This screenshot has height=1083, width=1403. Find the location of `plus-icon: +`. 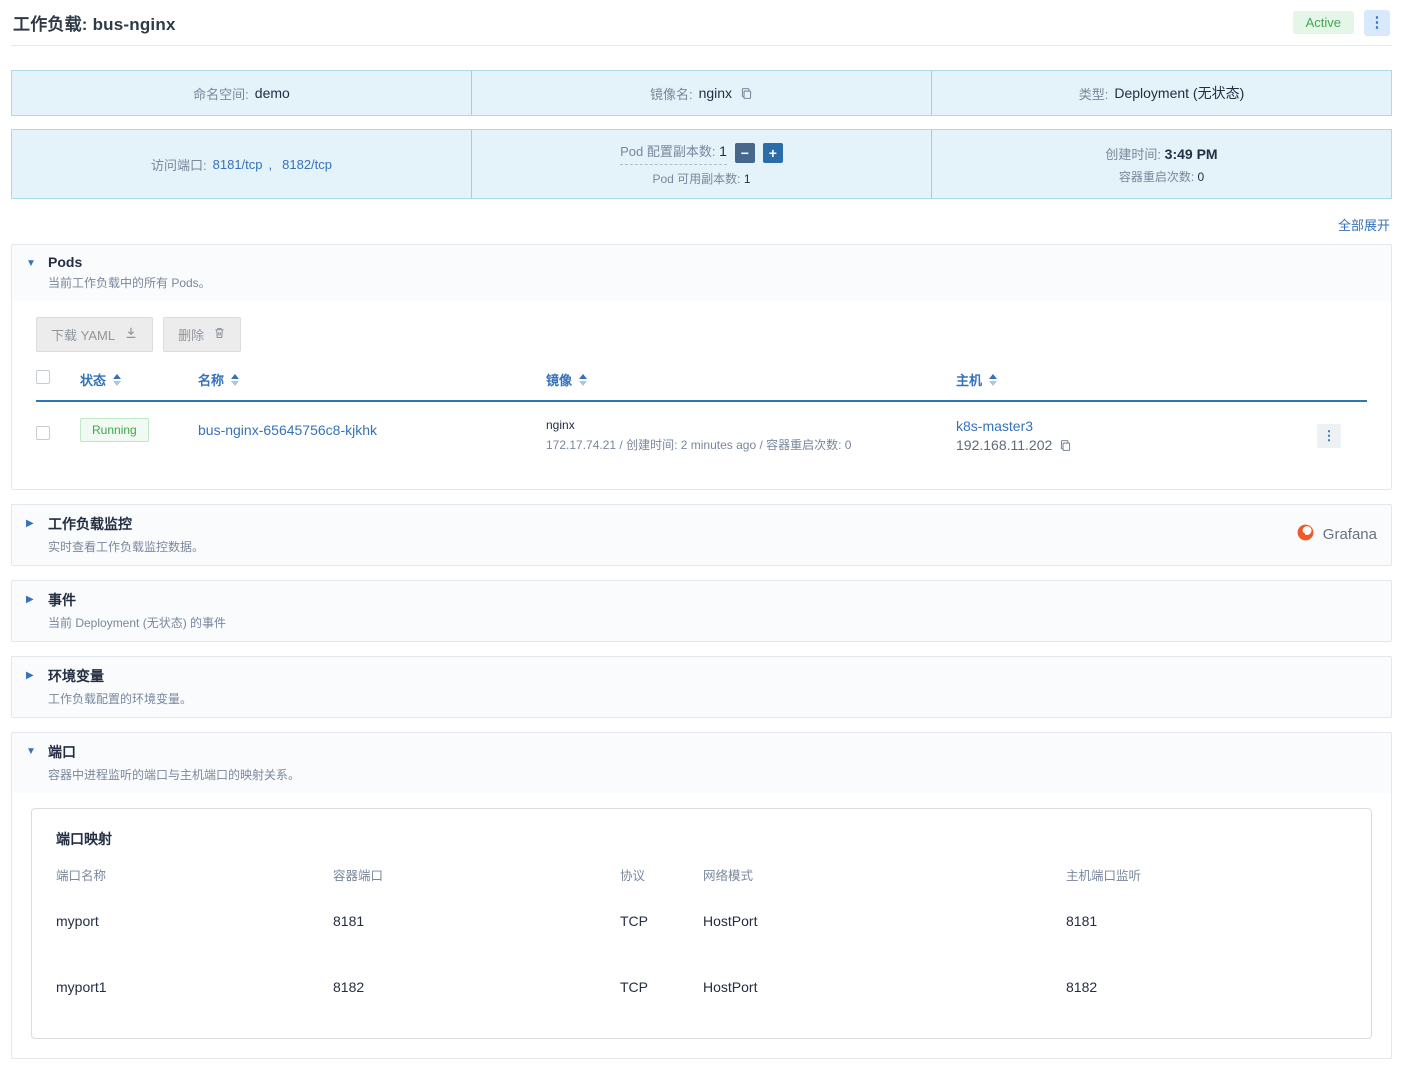

plus-icon: + is located at coordinates (772, 153).